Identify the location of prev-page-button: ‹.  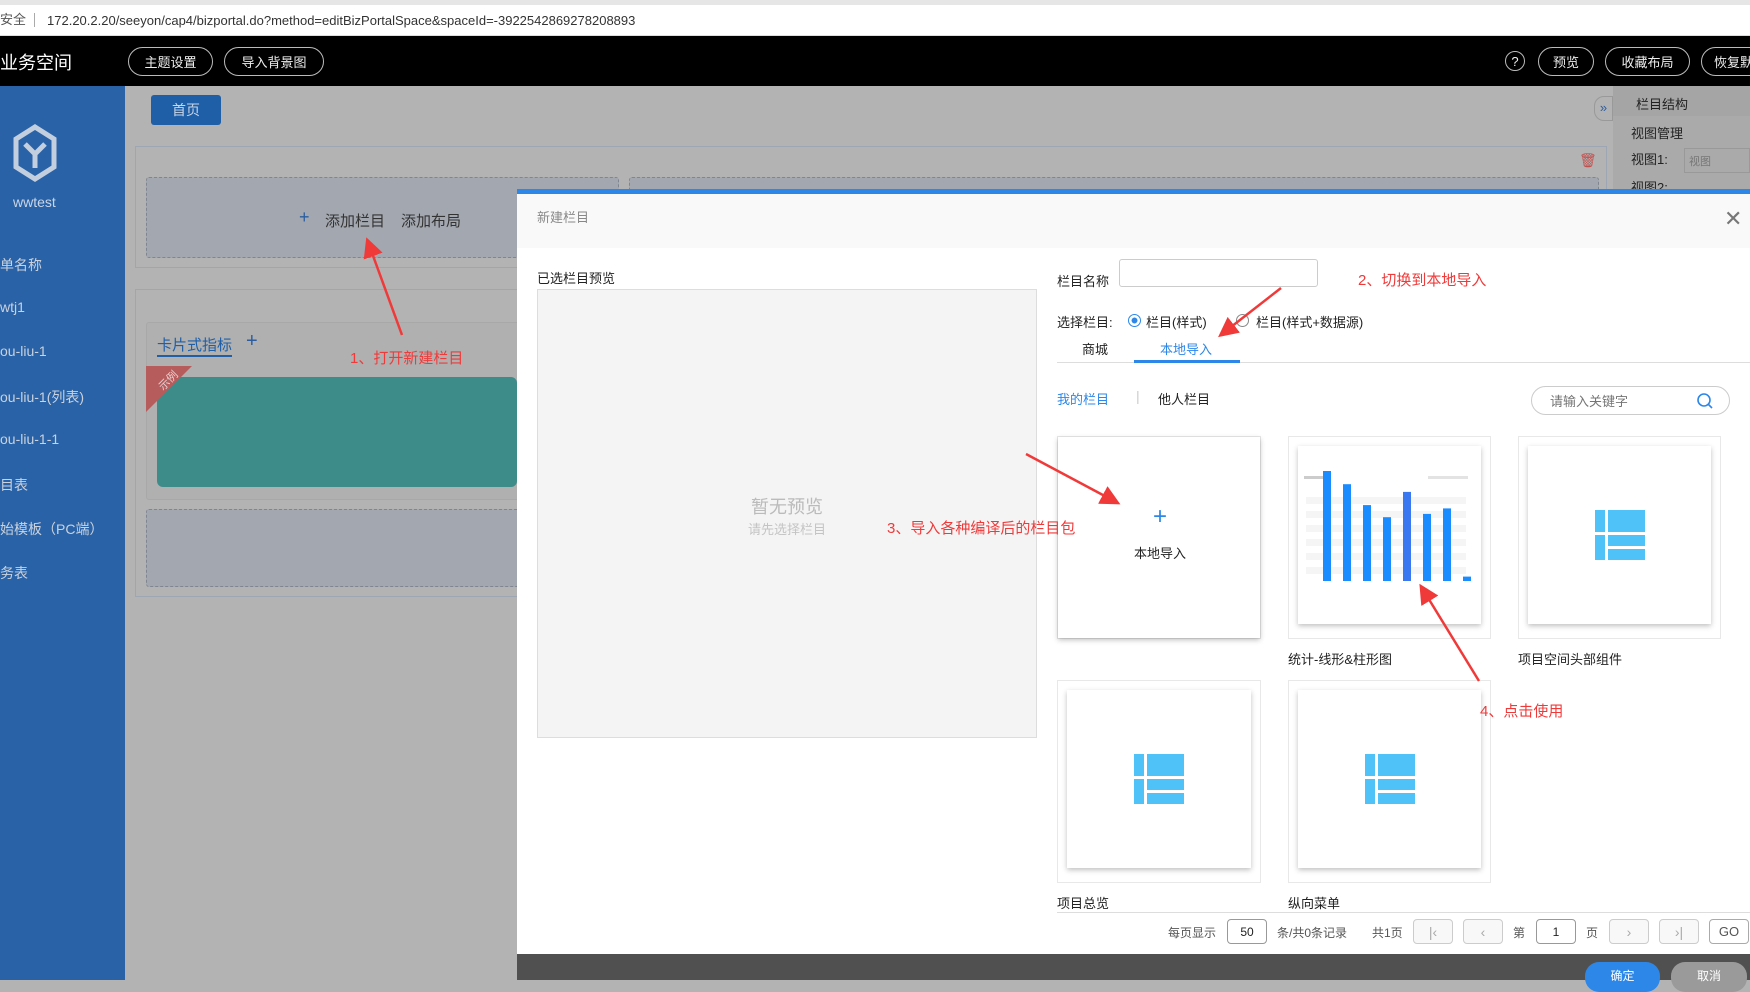
(1483, 931).